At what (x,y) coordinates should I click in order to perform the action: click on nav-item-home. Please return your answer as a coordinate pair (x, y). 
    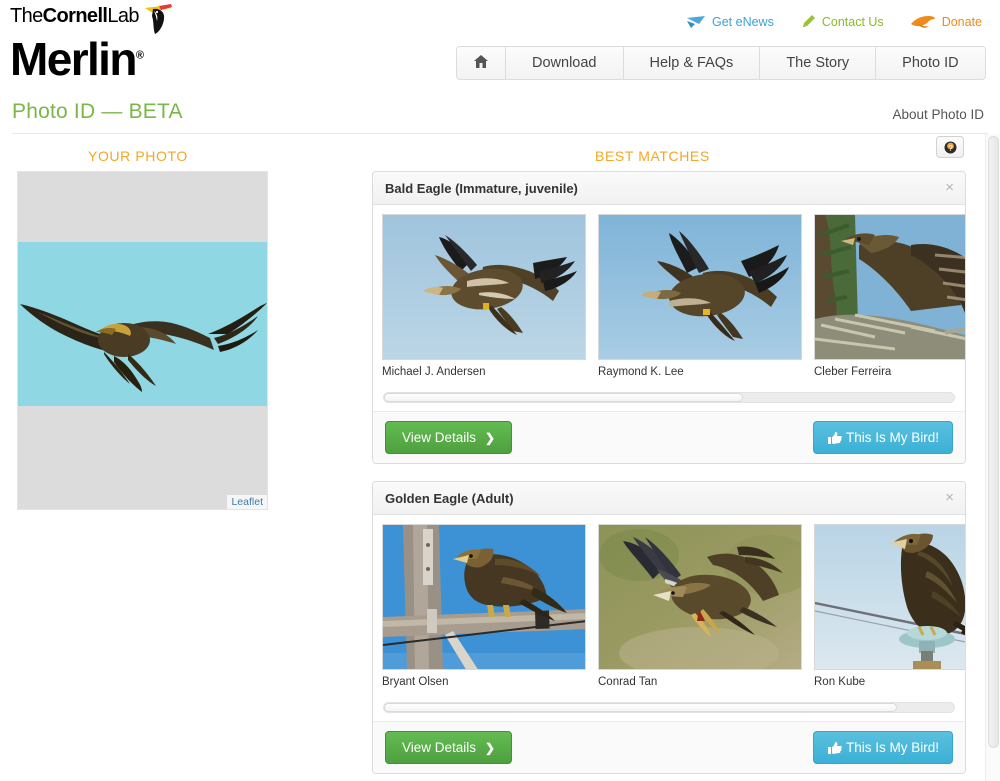
    Looking at the image, I should click on (481, 63).